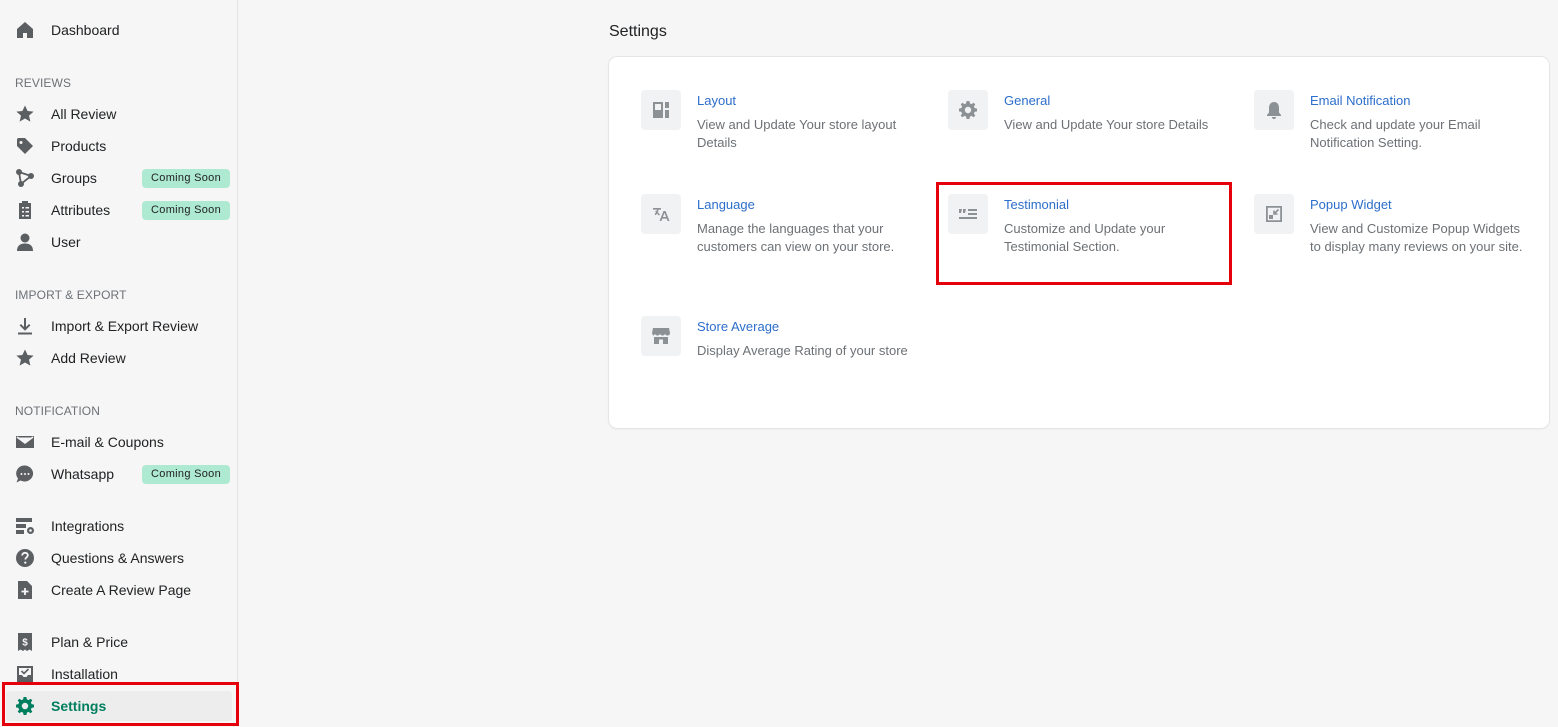 This screenshot has width=1558, height=727. What do you see at coordinates (83, 474) in the screenshot?
I see `sidebar-item-label: Whatsapp` at bounding box center [83, 474].